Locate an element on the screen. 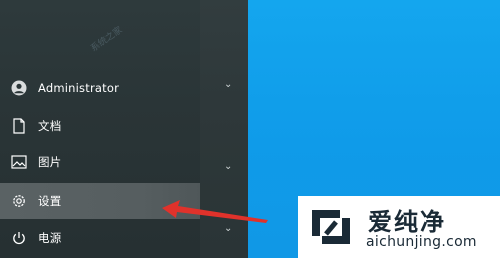 The height and width of the screenshot is (258, 500). logo-domain-text: aichunjing.com is located at coordinates (421, 242).